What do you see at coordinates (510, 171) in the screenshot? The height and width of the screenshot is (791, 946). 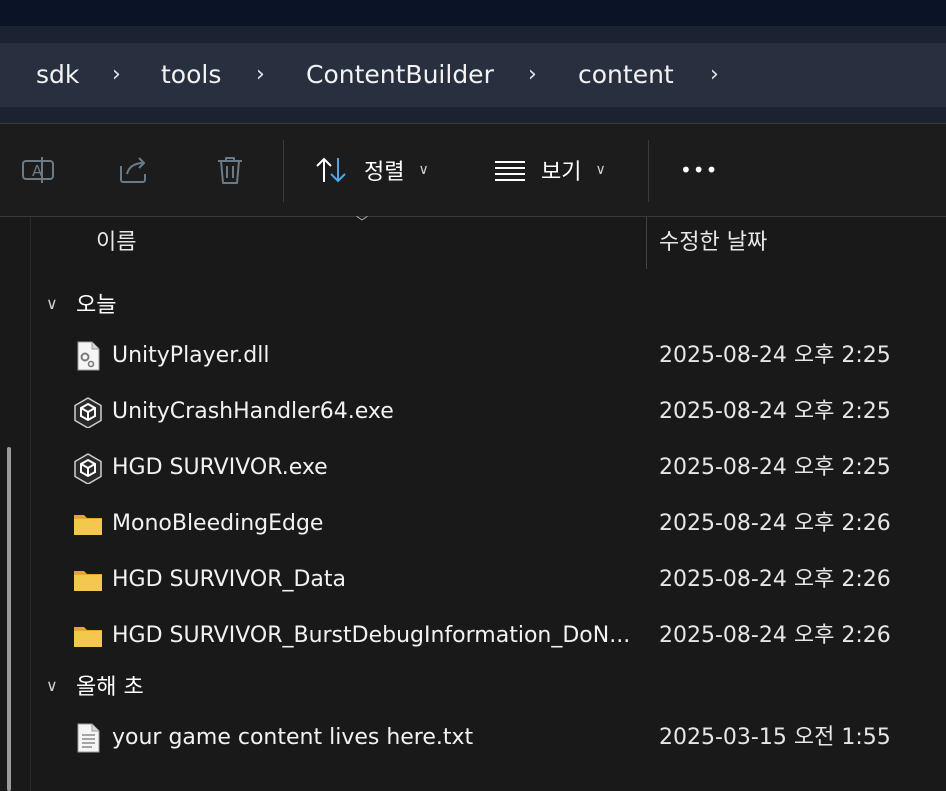 I see `view-list-icon` at bounding box center [510, 171].